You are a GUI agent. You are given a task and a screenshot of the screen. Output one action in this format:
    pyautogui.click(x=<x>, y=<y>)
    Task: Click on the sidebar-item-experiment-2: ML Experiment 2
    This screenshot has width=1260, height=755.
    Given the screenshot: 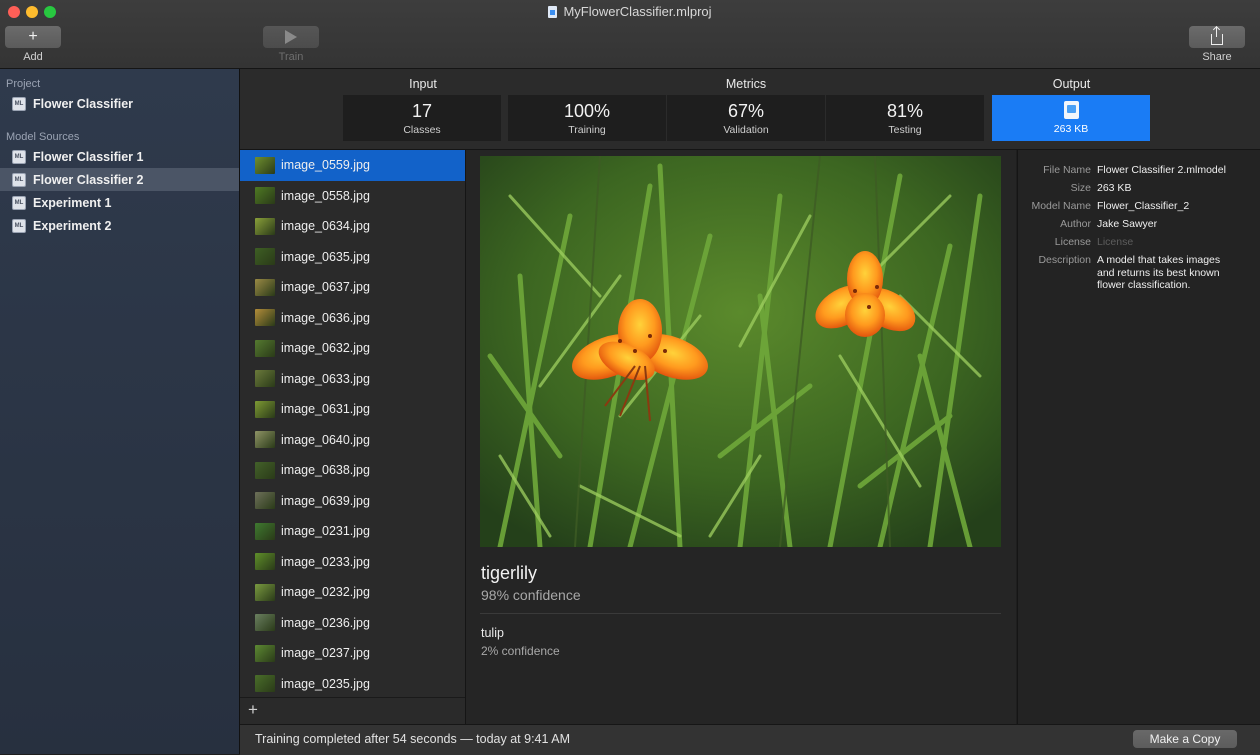 What is the action you would take?
    pyautogui.click(x=119, y=225)
    